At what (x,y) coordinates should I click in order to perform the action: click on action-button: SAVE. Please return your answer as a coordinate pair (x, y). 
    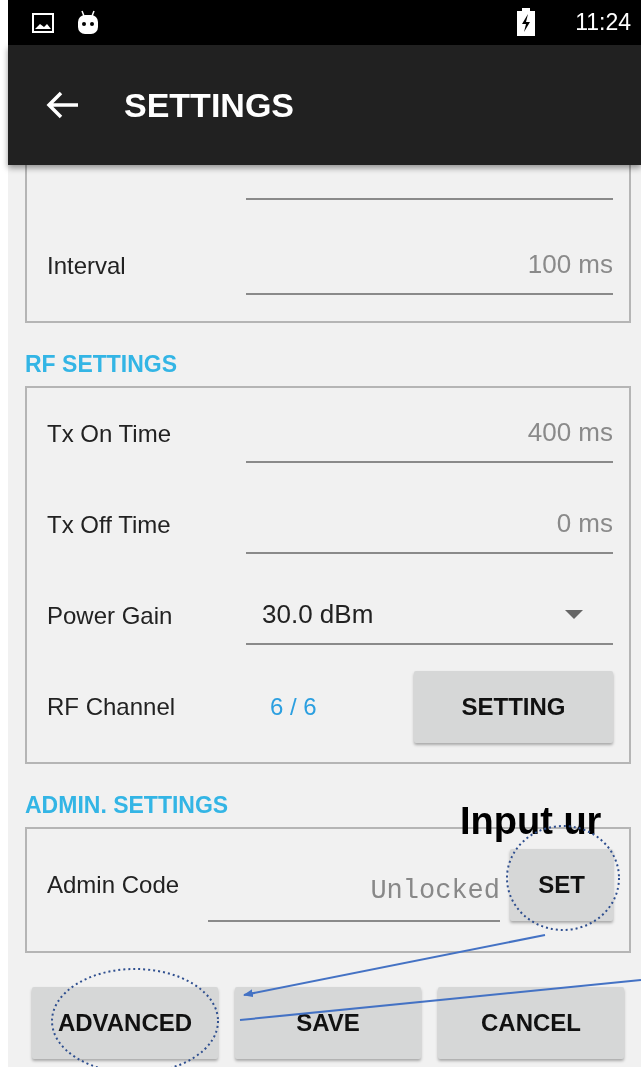
    Looking at the image, I should click on (328, 1023).